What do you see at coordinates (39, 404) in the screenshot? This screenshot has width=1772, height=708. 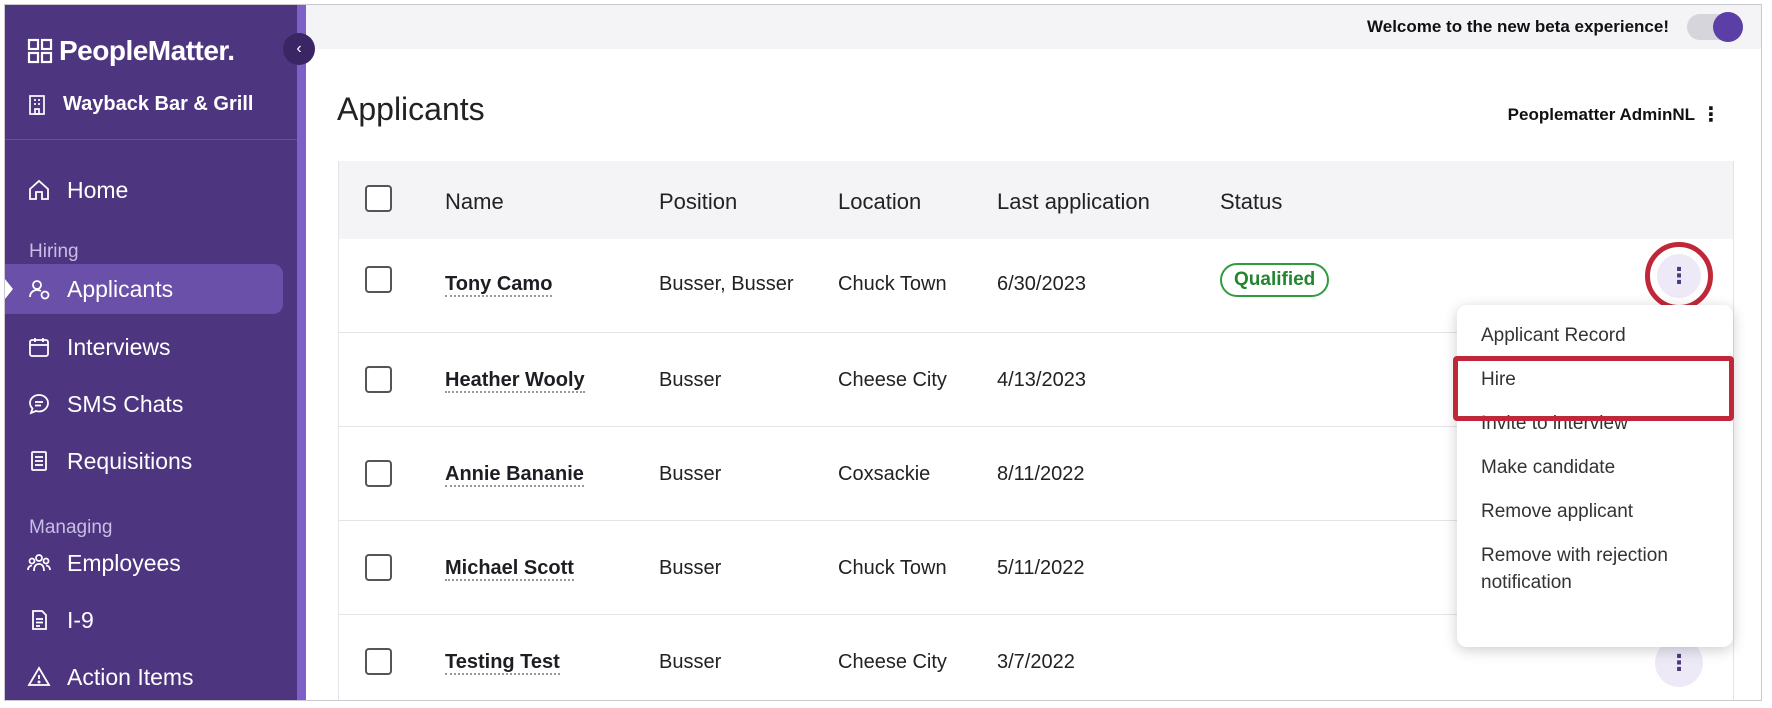 I see `chat-icon` at bounding box center [39, 404].